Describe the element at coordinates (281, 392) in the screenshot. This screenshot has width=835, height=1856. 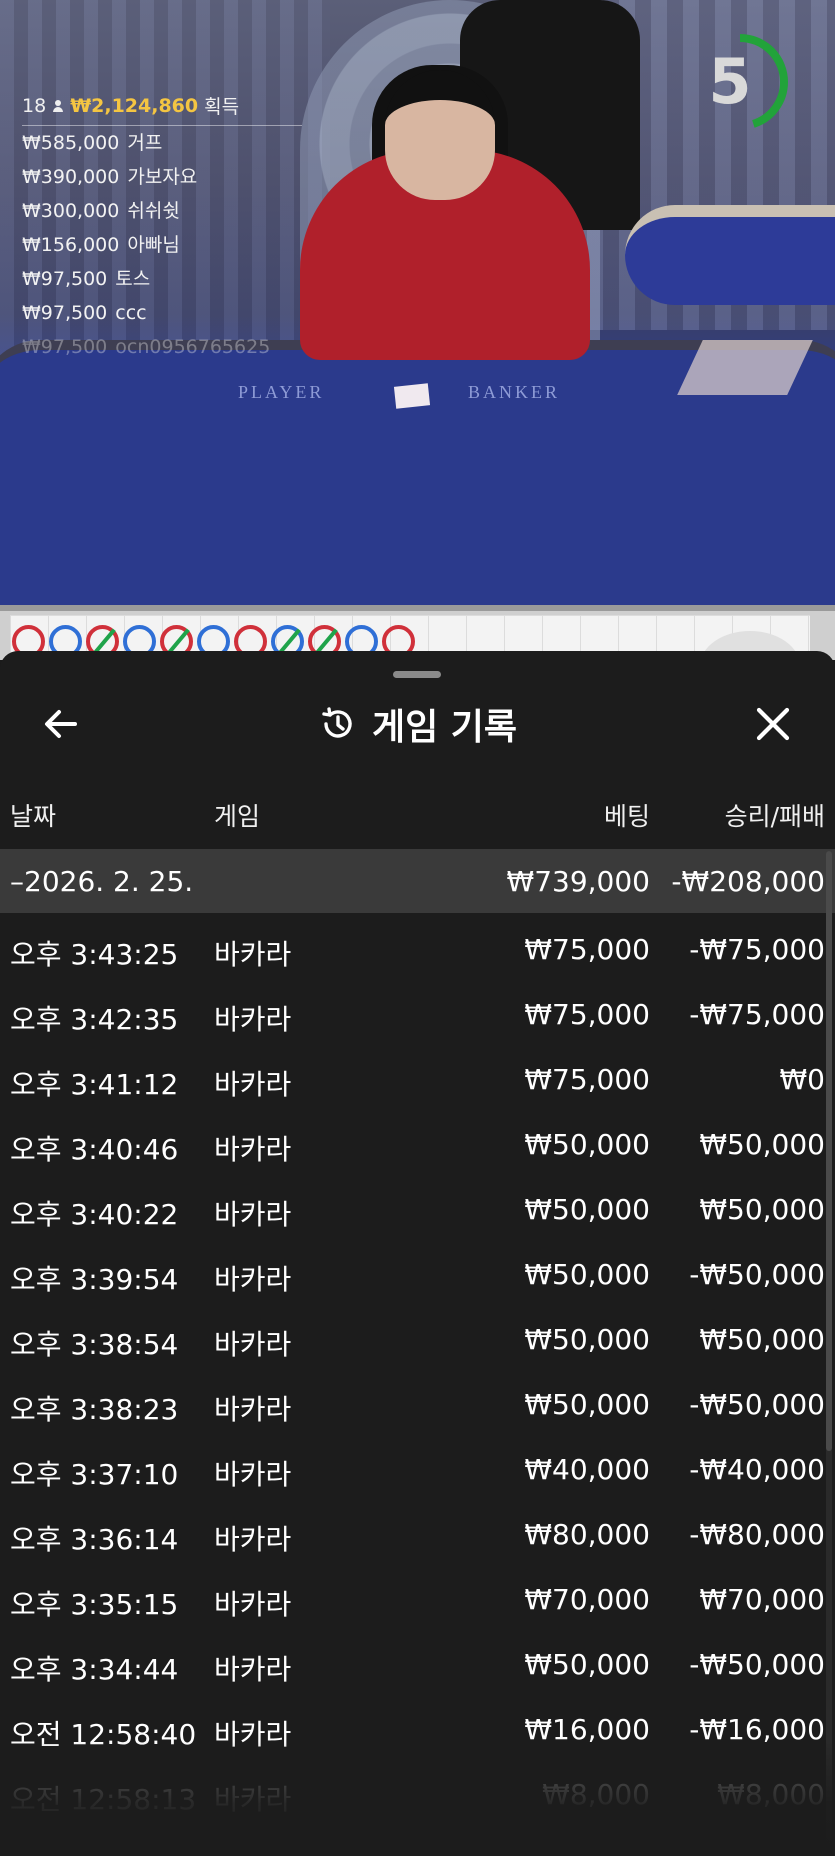
I see `table-label-player: PLAYER` at that location.